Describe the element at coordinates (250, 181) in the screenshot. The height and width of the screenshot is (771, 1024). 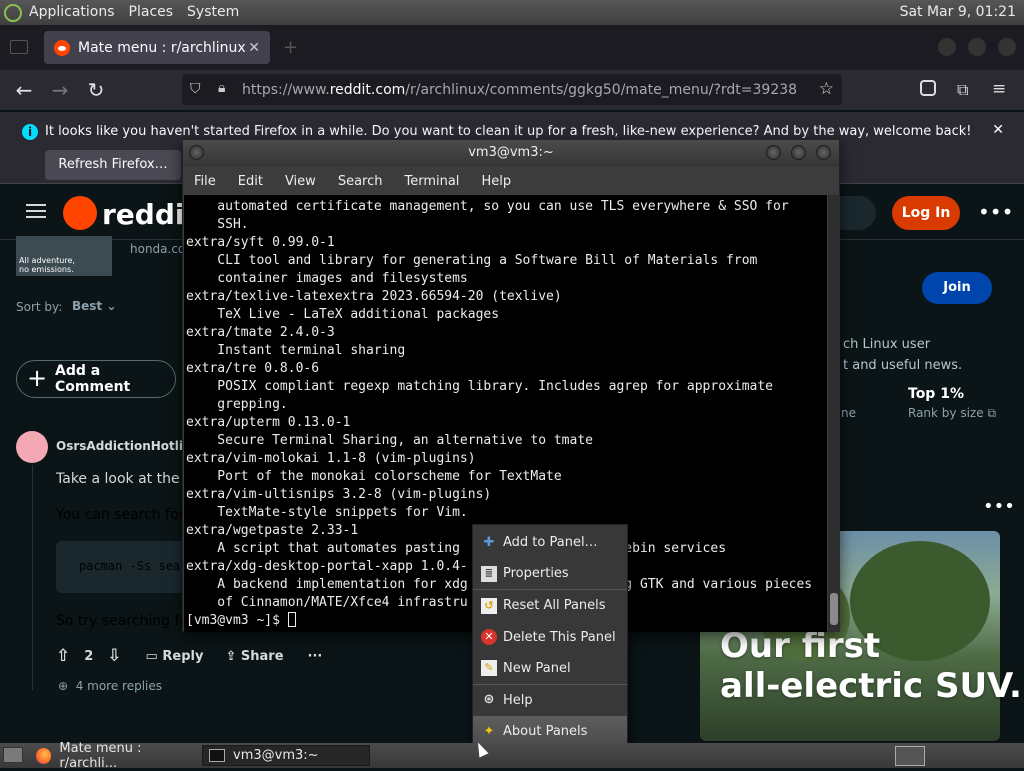
I see `menu-edit: Edit` at that location.